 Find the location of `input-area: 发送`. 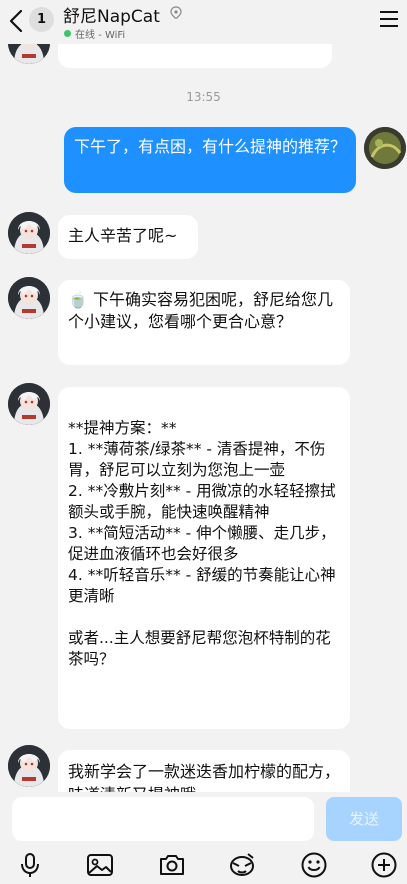

input-area: 发送 is located at coordinates (203, 838).